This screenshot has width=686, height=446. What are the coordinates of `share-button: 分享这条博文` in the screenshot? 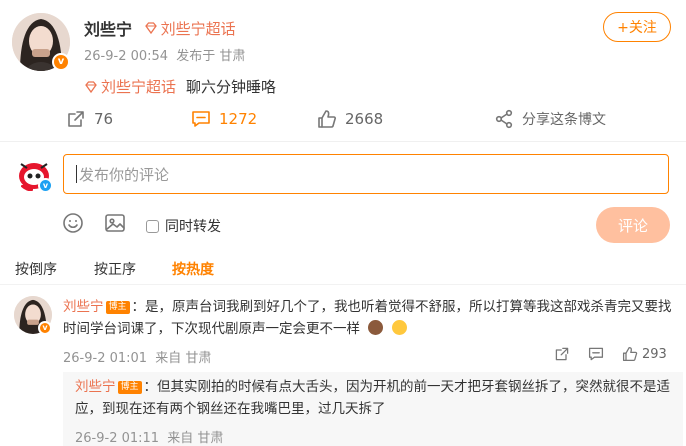 It's located at (550, 119).